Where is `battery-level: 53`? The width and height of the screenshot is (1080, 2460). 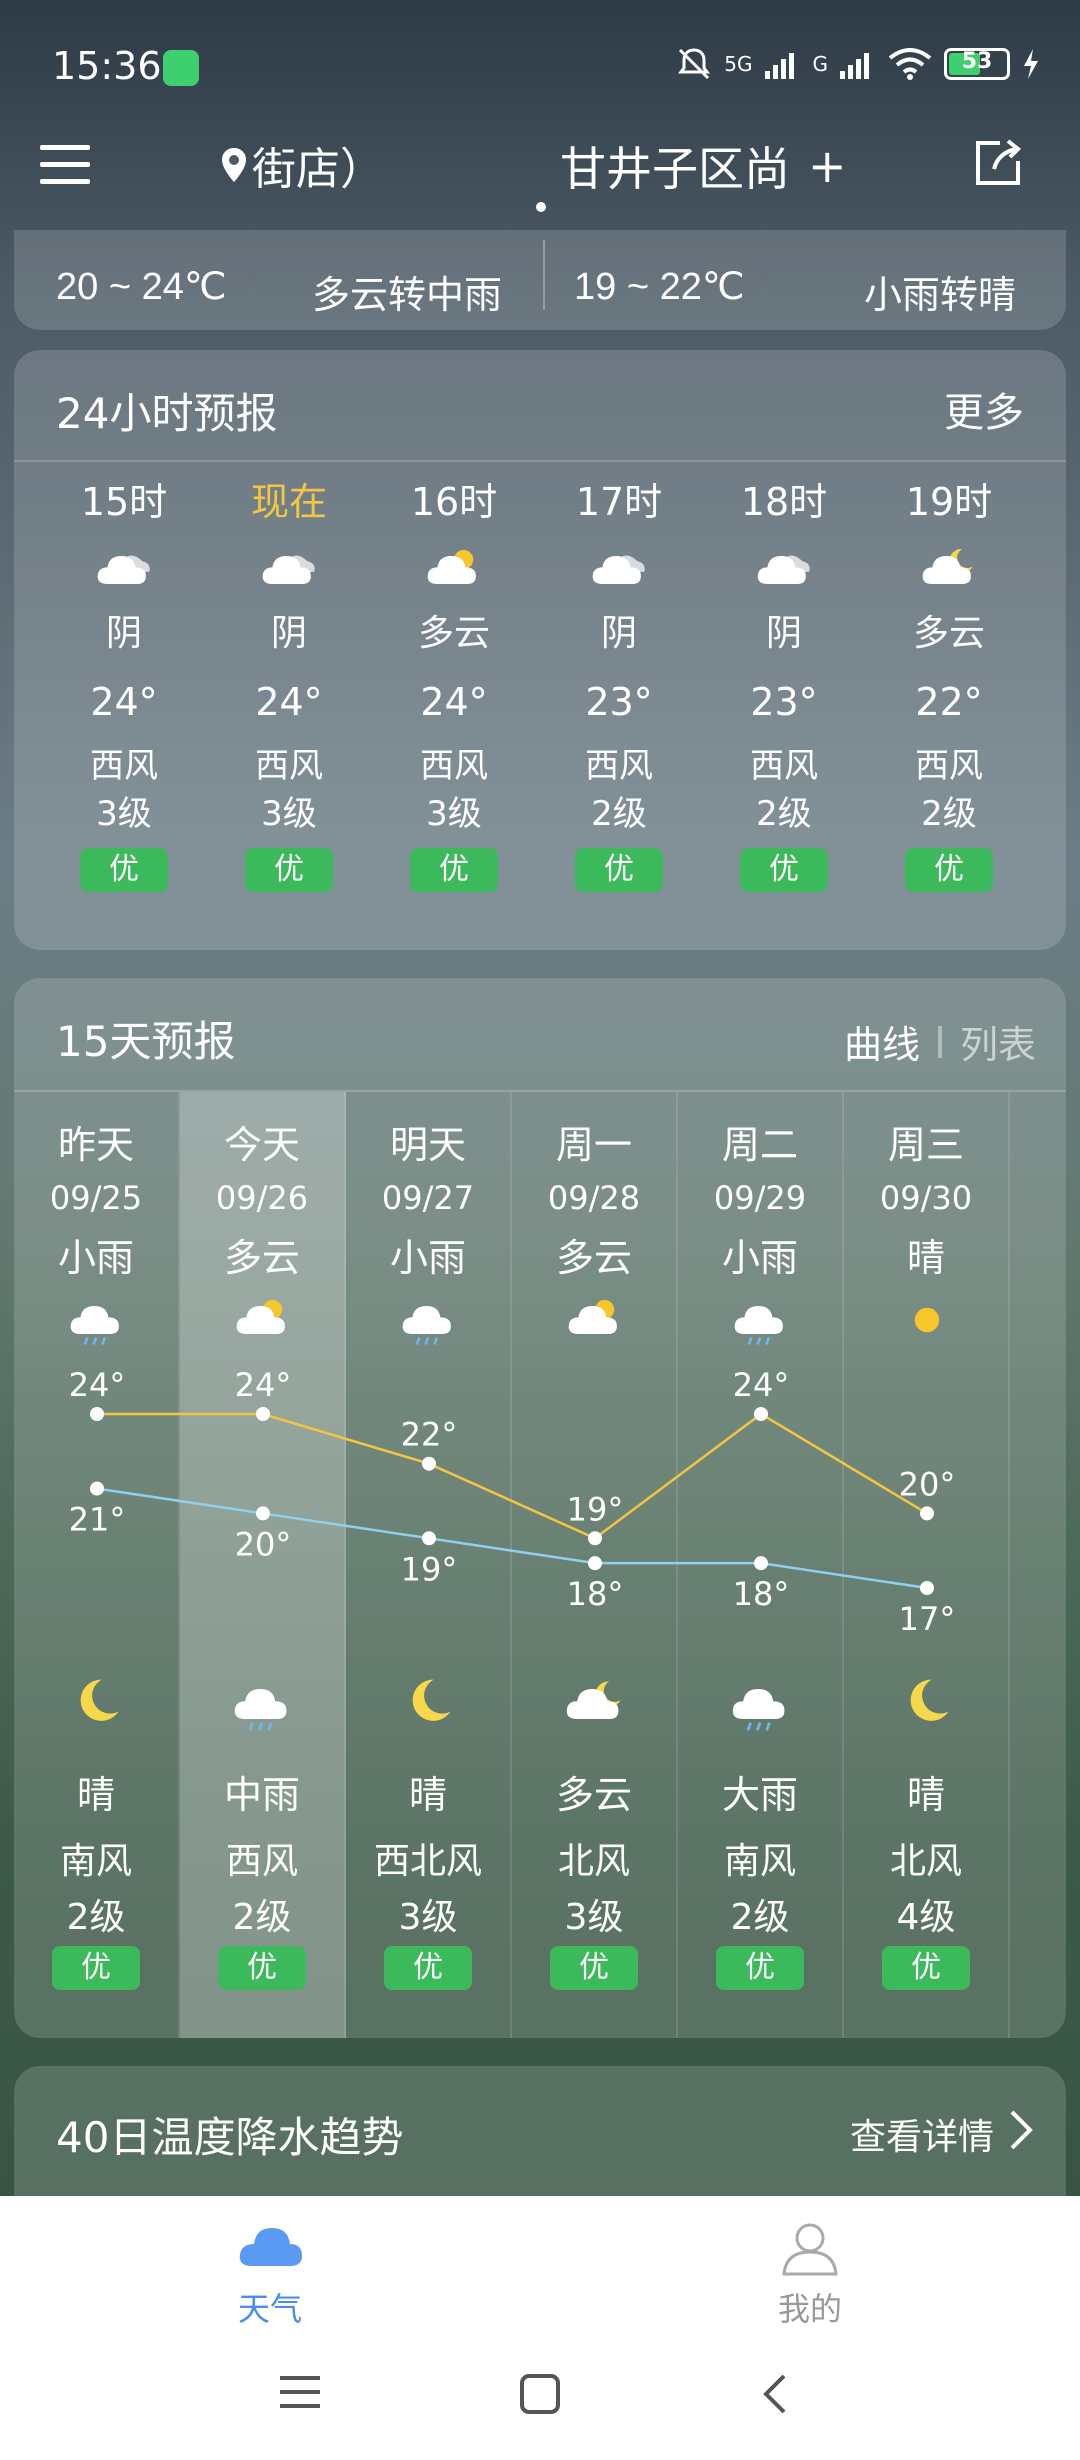
battery-level: 53 is located at coordinates (977, 61).